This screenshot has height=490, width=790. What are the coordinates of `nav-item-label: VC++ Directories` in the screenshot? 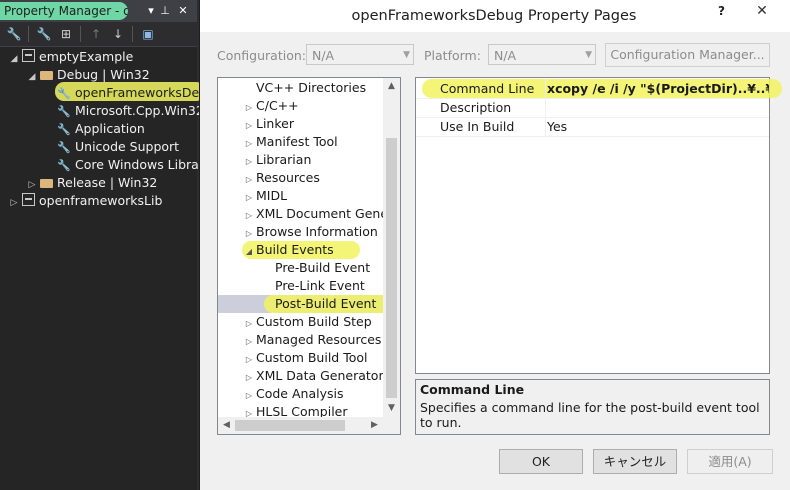 It's located at (311, 87).